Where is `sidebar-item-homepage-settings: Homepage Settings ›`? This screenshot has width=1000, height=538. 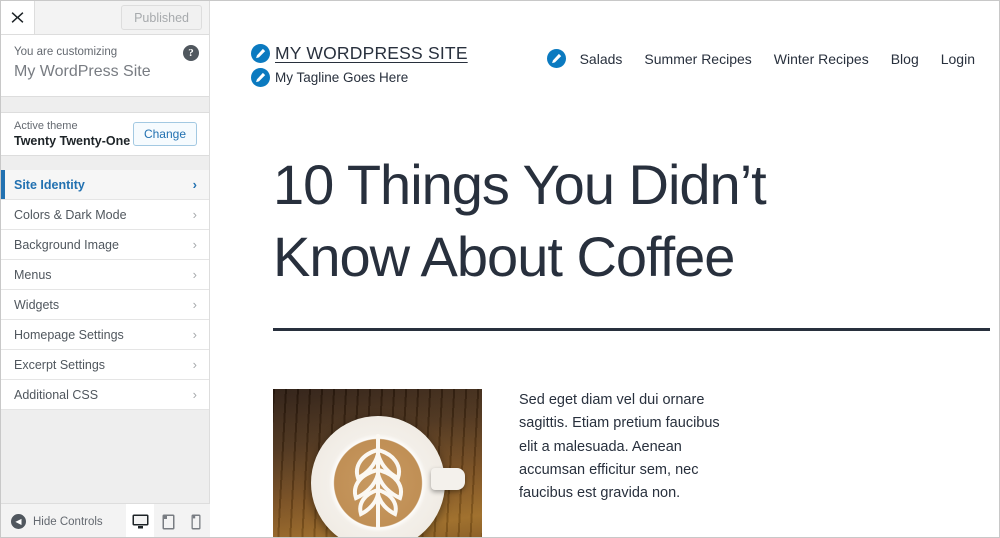 sidebar-item-homepage-settings: Homepage Settings › is located at coordinates (105, 335).